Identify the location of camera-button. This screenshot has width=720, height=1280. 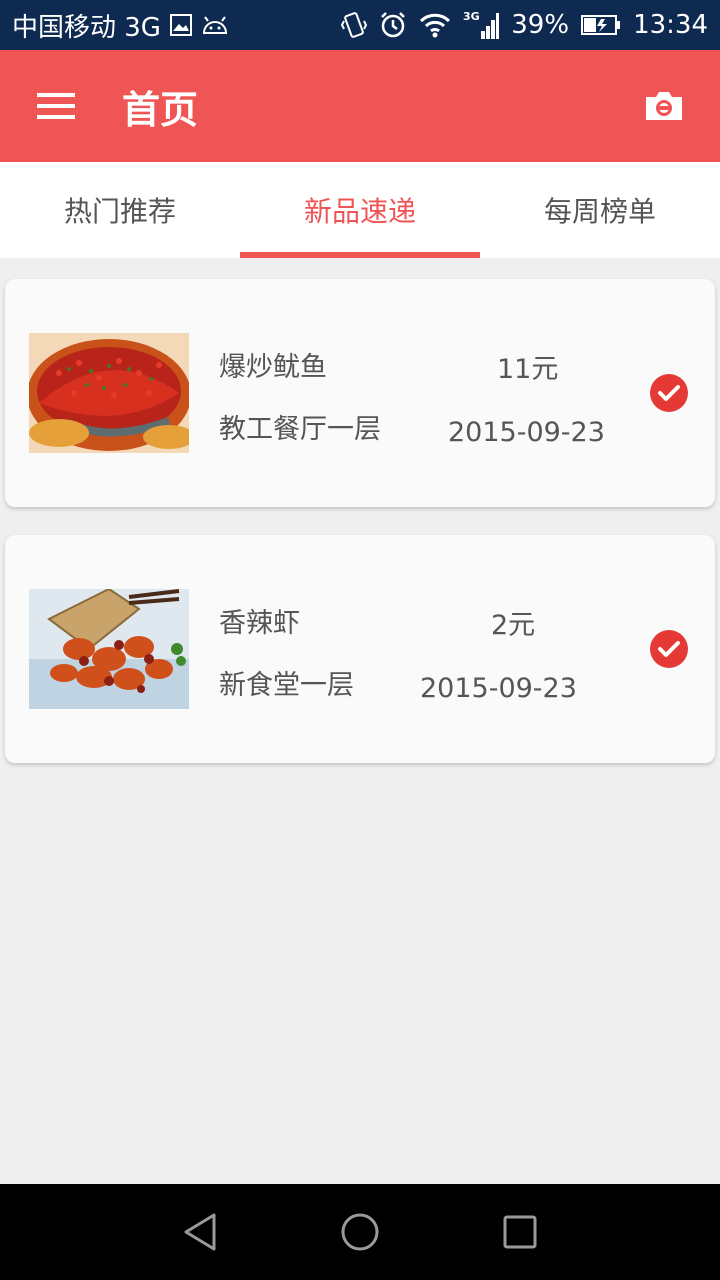
(664, 106).